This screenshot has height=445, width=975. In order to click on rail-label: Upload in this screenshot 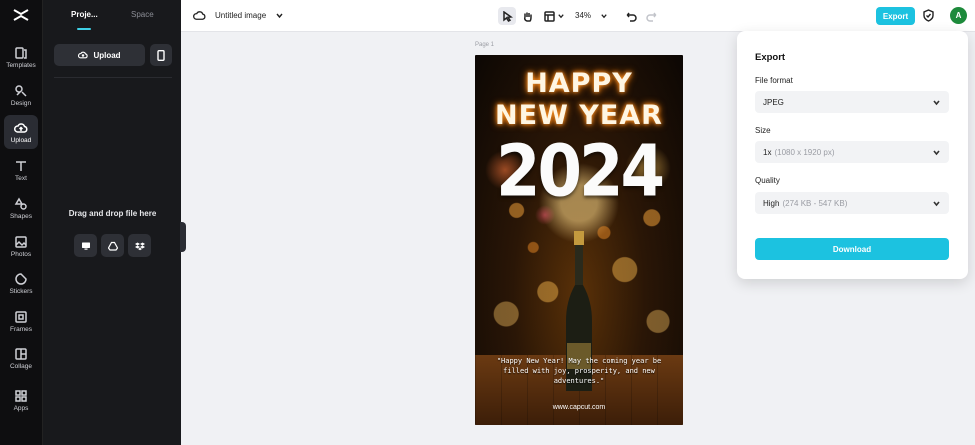, I will do `click(21, 140)`.